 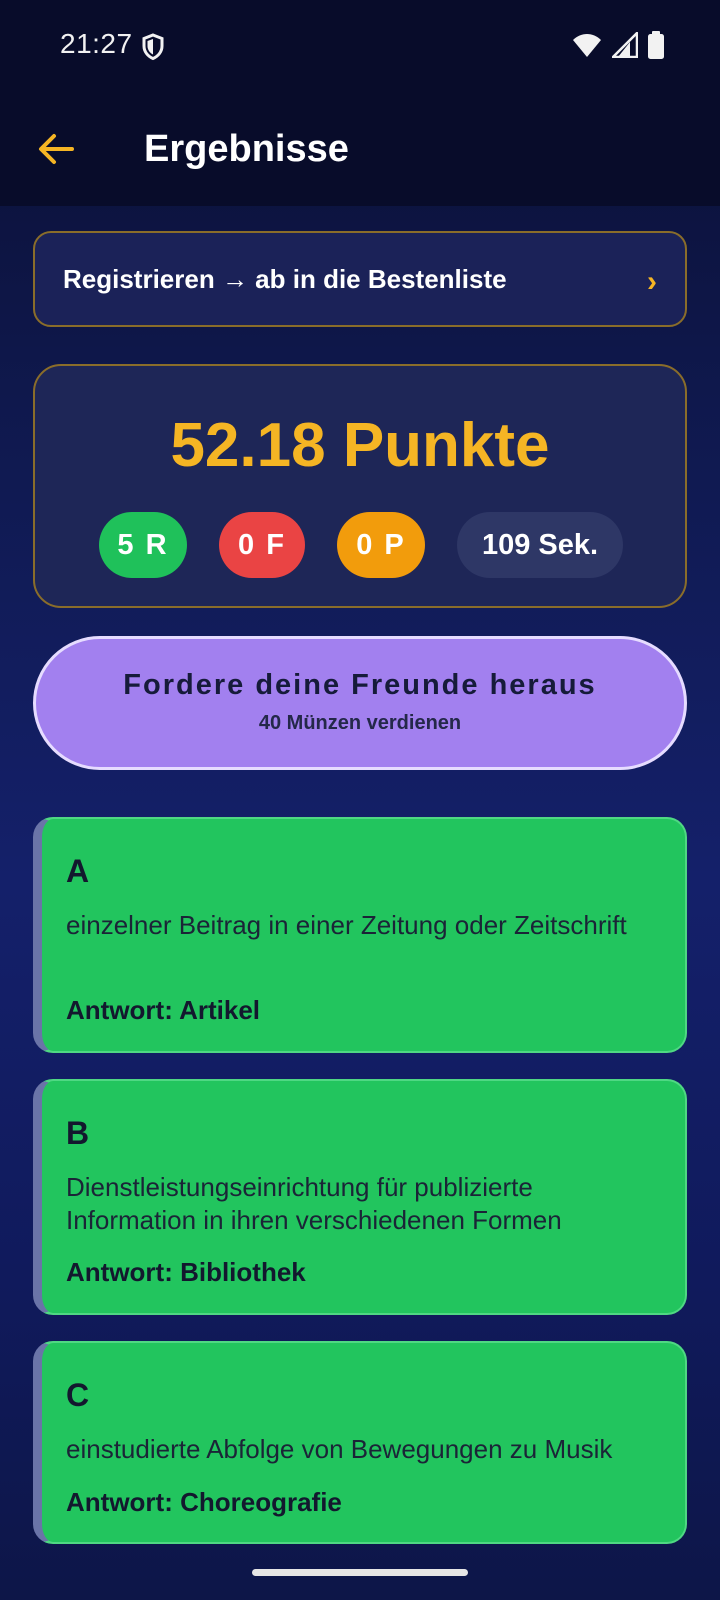 I want to click on wrong-count-badge: 0 F, so click(x=262, y=545).